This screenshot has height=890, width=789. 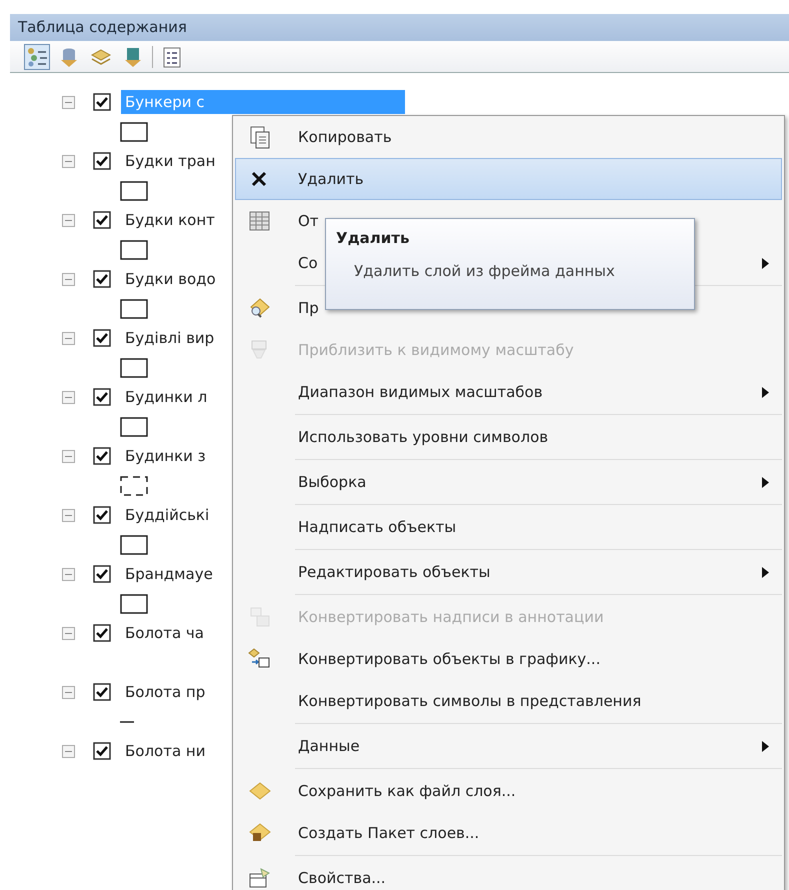 I want to click on tooltip-description: Удалить слой из фрейма данных, so click(x=485, y=271).